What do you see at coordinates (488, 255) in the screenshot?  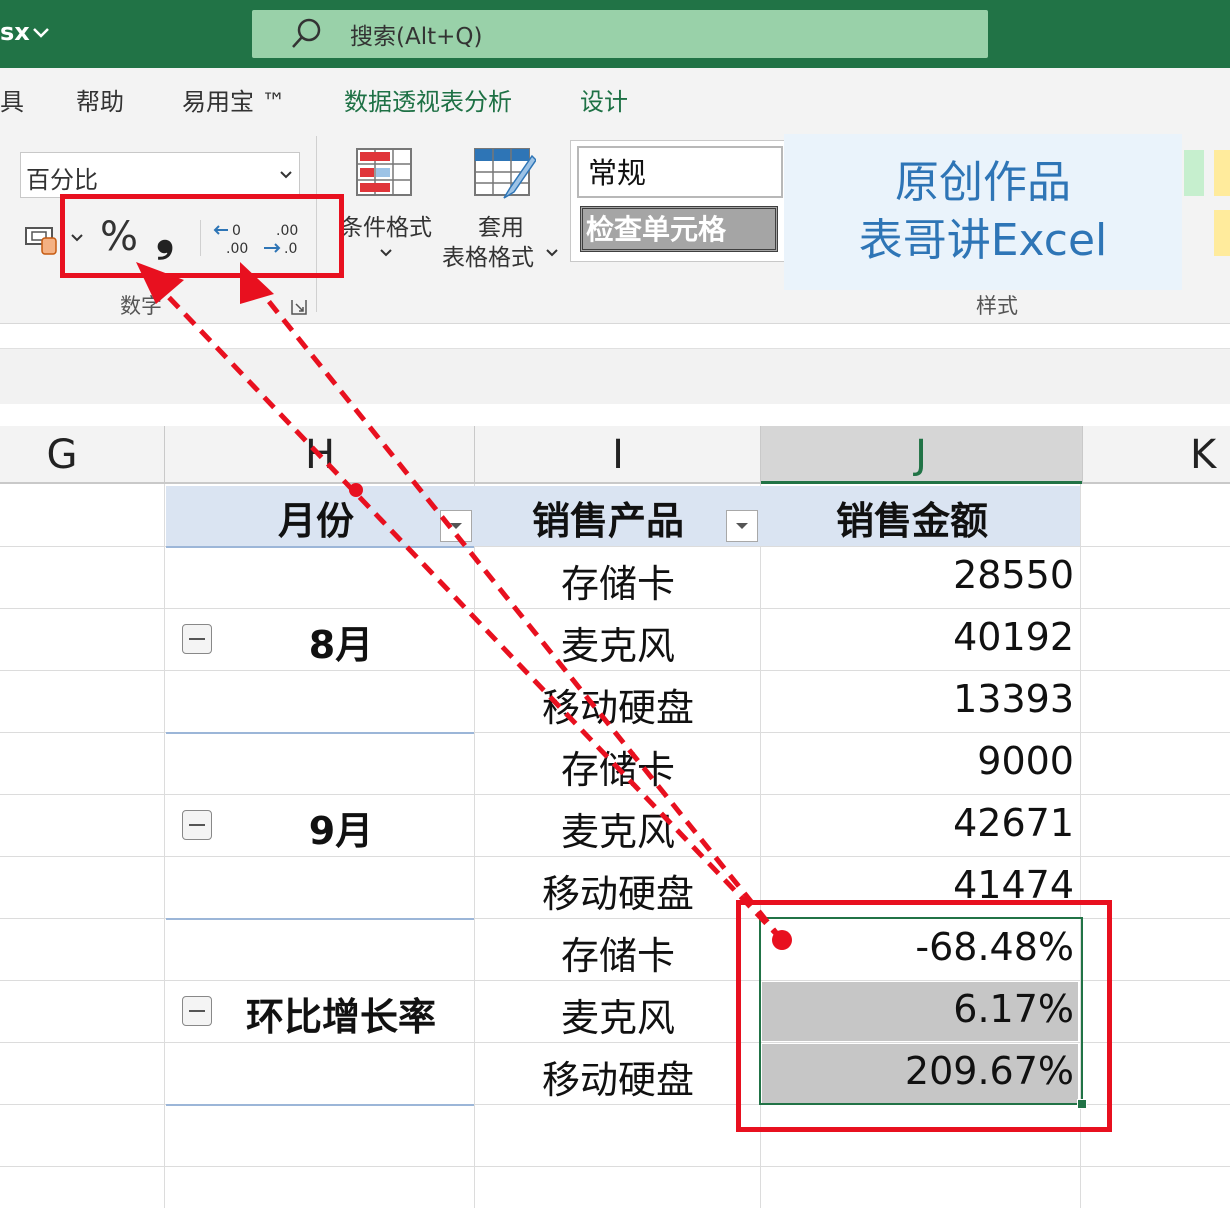 I see `format-as-table-label: 表格格式` at bounding box center [488, 255].